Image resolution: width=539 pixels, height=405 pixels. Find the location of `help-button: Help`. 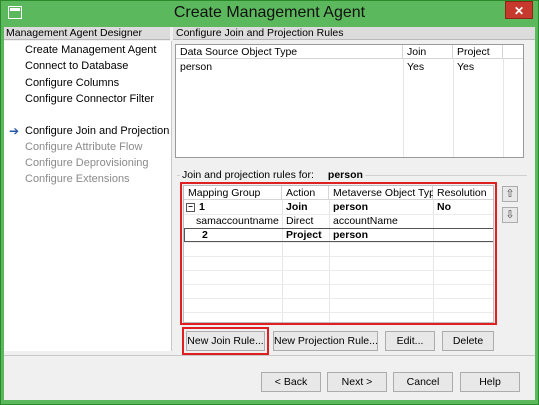

help-button: Help is located at coordinates (490, 382).